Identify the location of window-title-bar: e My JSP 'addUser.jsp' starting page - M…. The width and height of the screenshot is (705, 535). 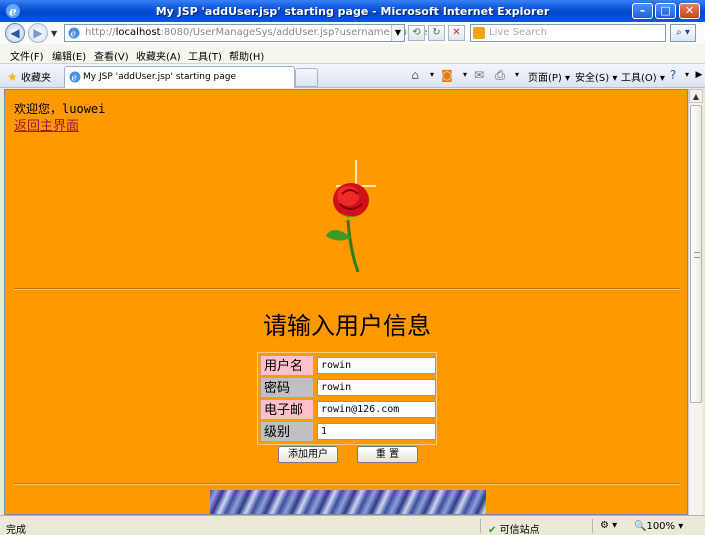
(352, 11).